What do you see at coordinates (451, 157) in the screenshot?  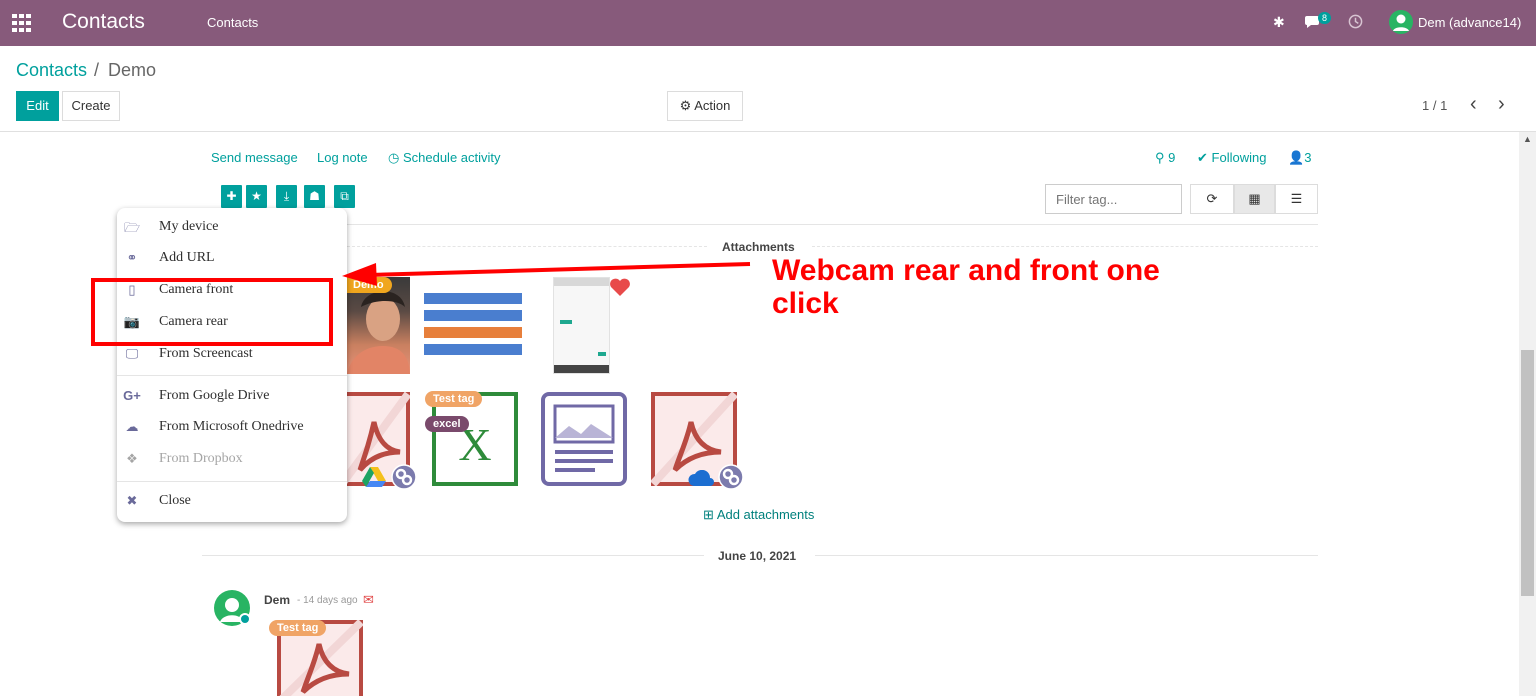 I see `schedule-activity-label: Schedule activity` at bounding box center [451, 157].